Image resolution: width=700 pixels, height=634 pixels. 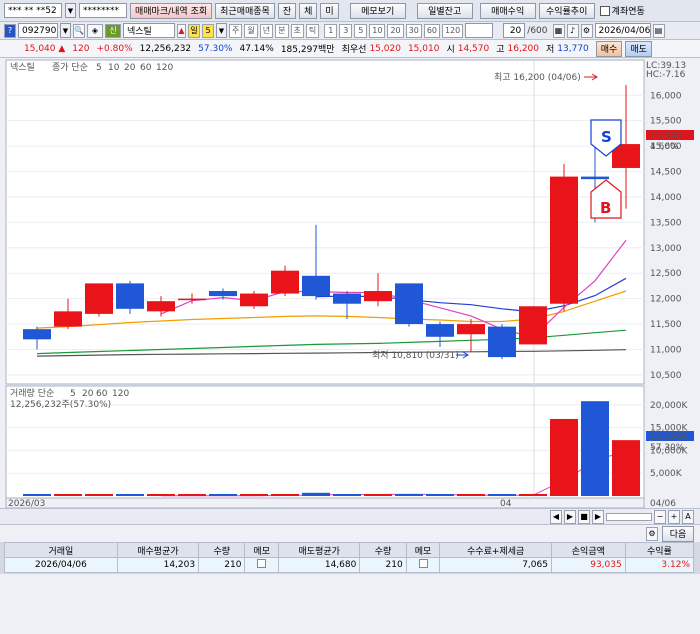 I want to click on play-button: ▶, so click(x=598, y=516).